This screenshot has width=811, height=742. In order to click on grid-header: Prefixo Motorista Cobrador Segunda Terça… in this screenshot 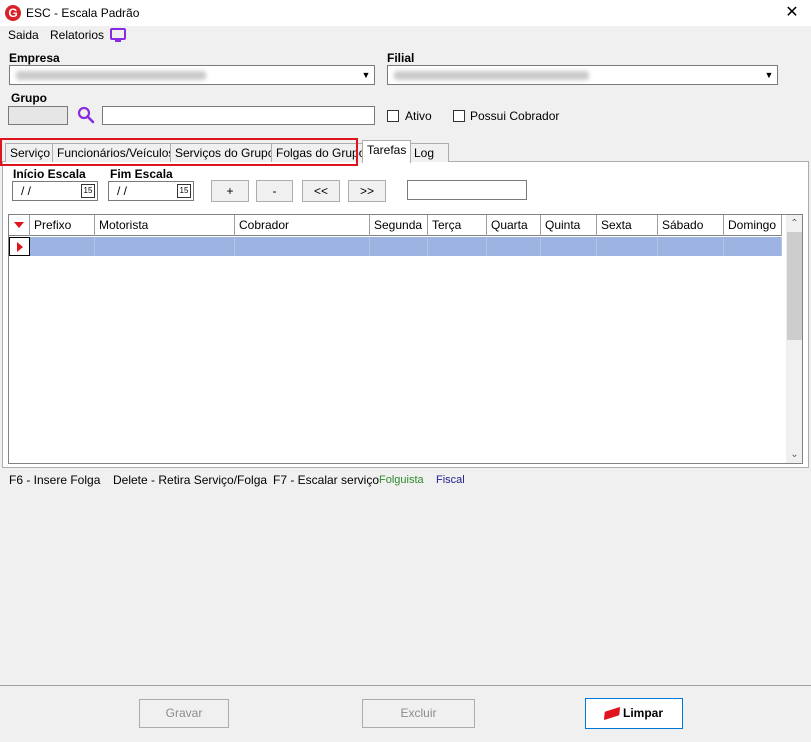, I will do `click(395, 225)`.